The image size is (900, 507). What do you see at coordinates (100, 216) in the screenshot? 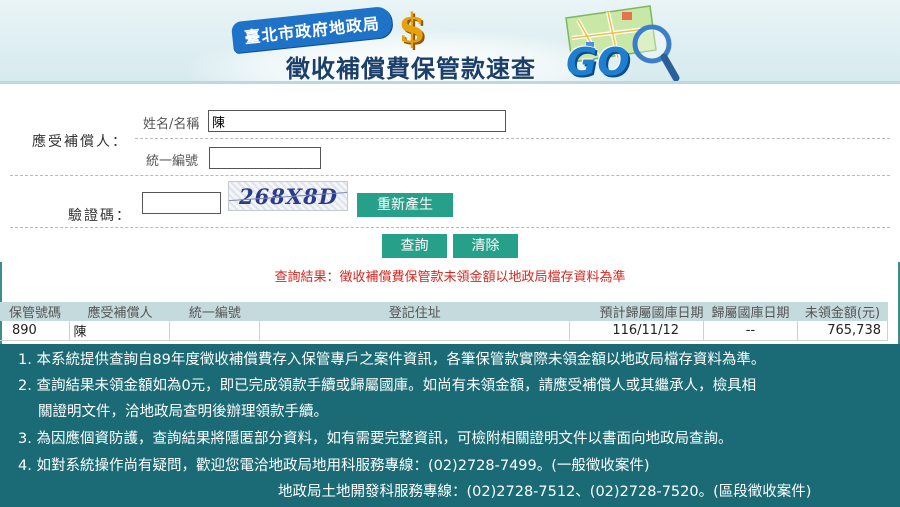
I see `captcha-label: 驗證碼：` at bounding box center [100, 216].